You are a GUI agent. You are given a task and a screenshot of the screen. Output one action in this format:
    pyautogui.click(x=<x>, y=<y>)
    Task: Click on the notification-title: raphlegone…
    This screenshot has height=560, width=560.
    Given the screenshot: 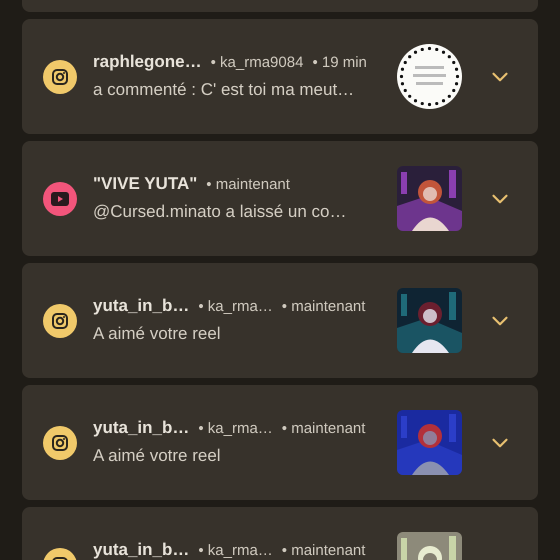 What is the action you would take?
    pyautogui.click(x=147, y=62)
    